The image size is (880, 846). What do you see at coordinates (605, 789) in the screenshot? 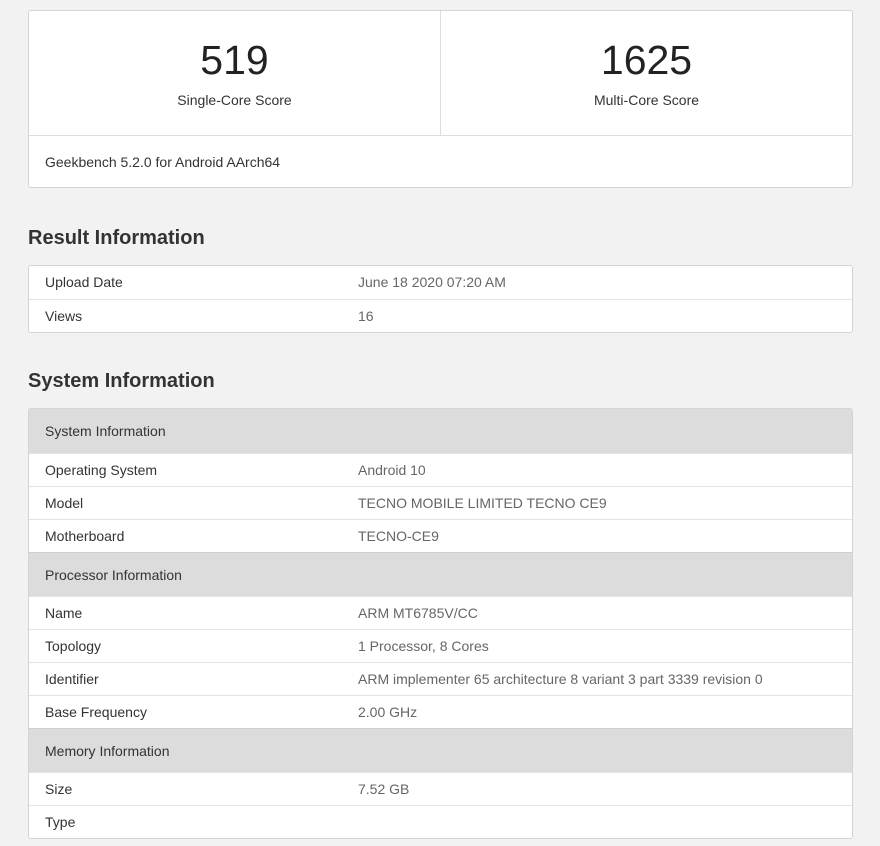
I see `row-value: 7.52 GB` at bounding box center [605, 789].